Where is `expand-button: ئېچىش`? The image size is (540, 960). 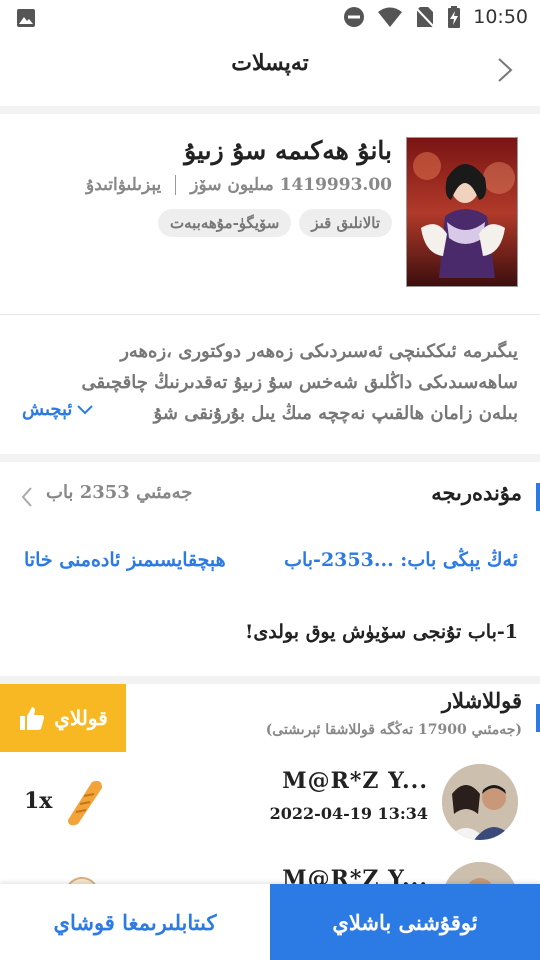
expand-button: ئېچىش is located at coordinates (61, 409).